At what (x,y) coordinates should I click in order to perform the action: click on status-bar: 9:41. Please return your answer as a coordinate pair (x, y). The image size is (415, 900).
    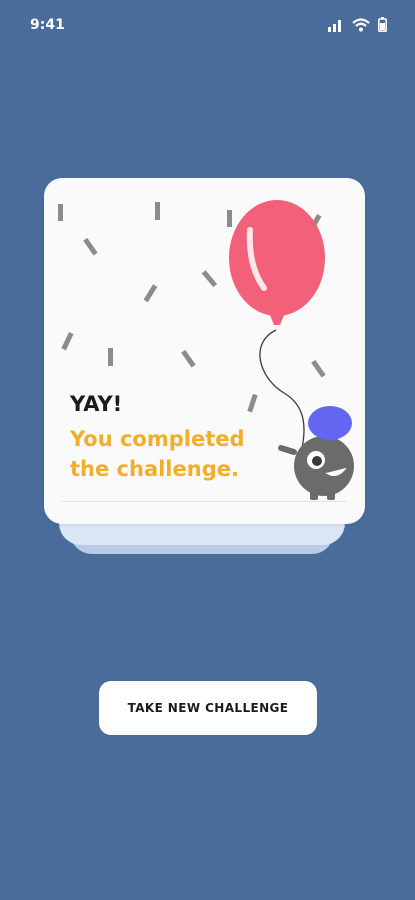
    Looking at the image, I should click on (207, 28).